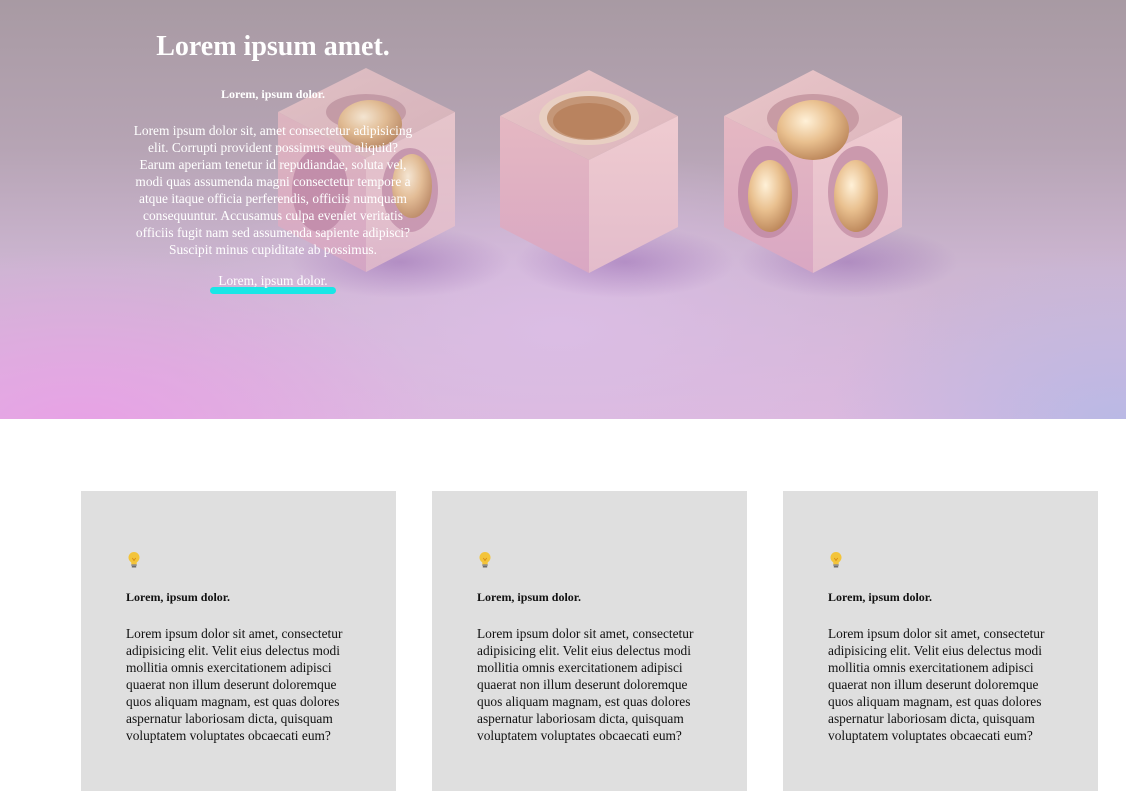  I want to click on hero-cta-button: Lorem, ipsum dolor., so click(273, 283).